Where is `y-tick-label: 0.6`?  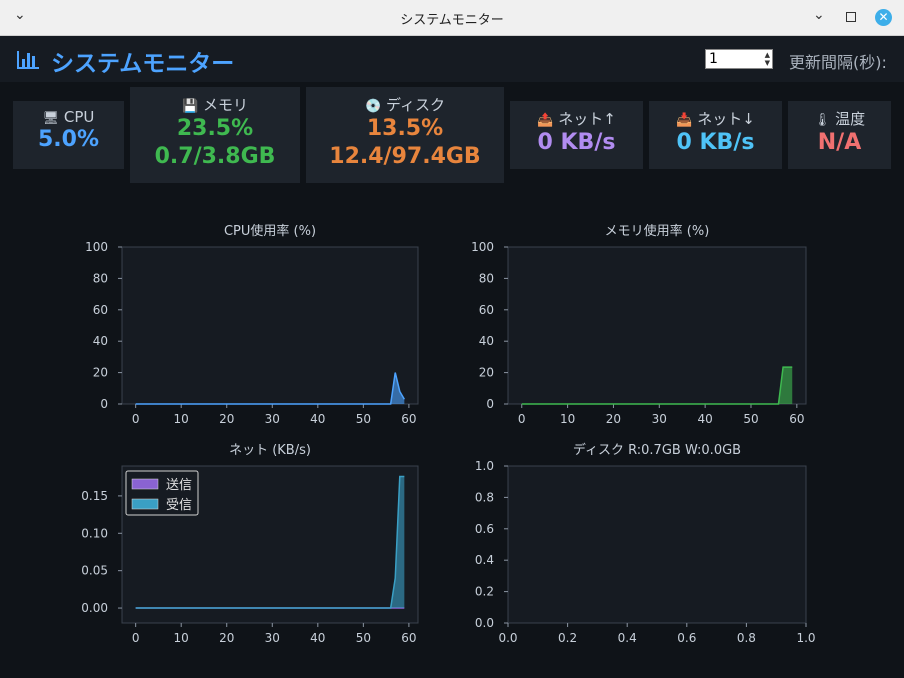
y-tick-label: 0.6 is located at coordinates (484, 529).